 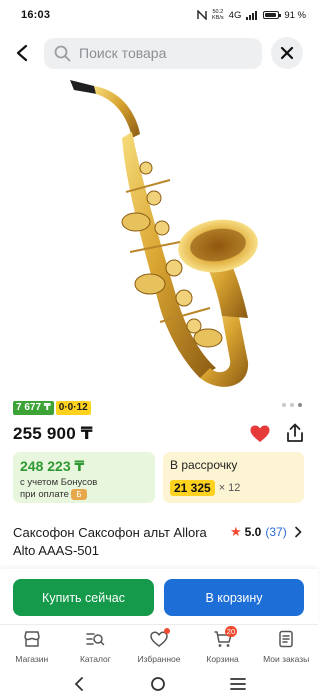 I want to click on nav-label-shop: Магазин, so click(x=32, y=659).